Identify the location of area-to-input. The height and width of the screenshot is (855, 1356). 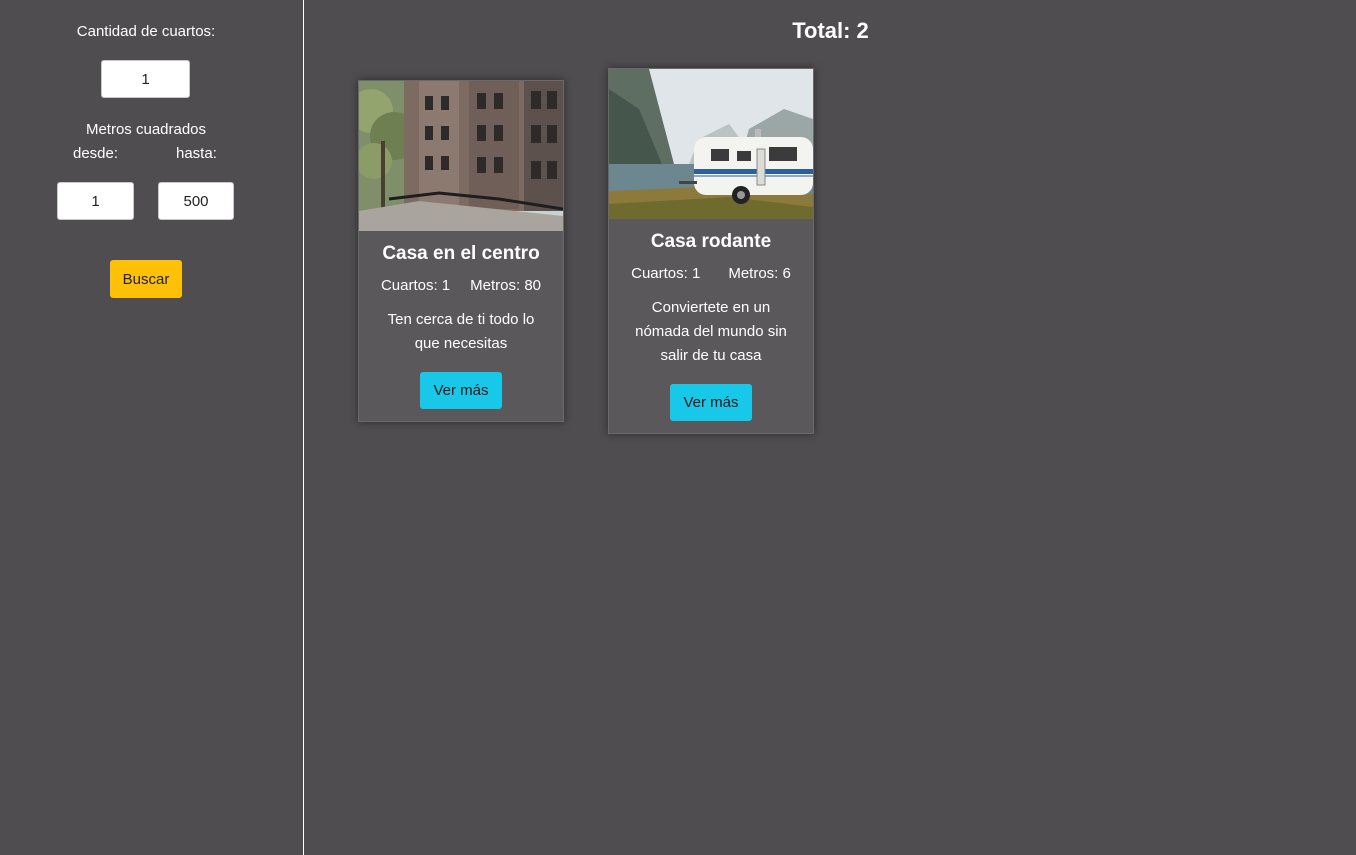
(196, 201).